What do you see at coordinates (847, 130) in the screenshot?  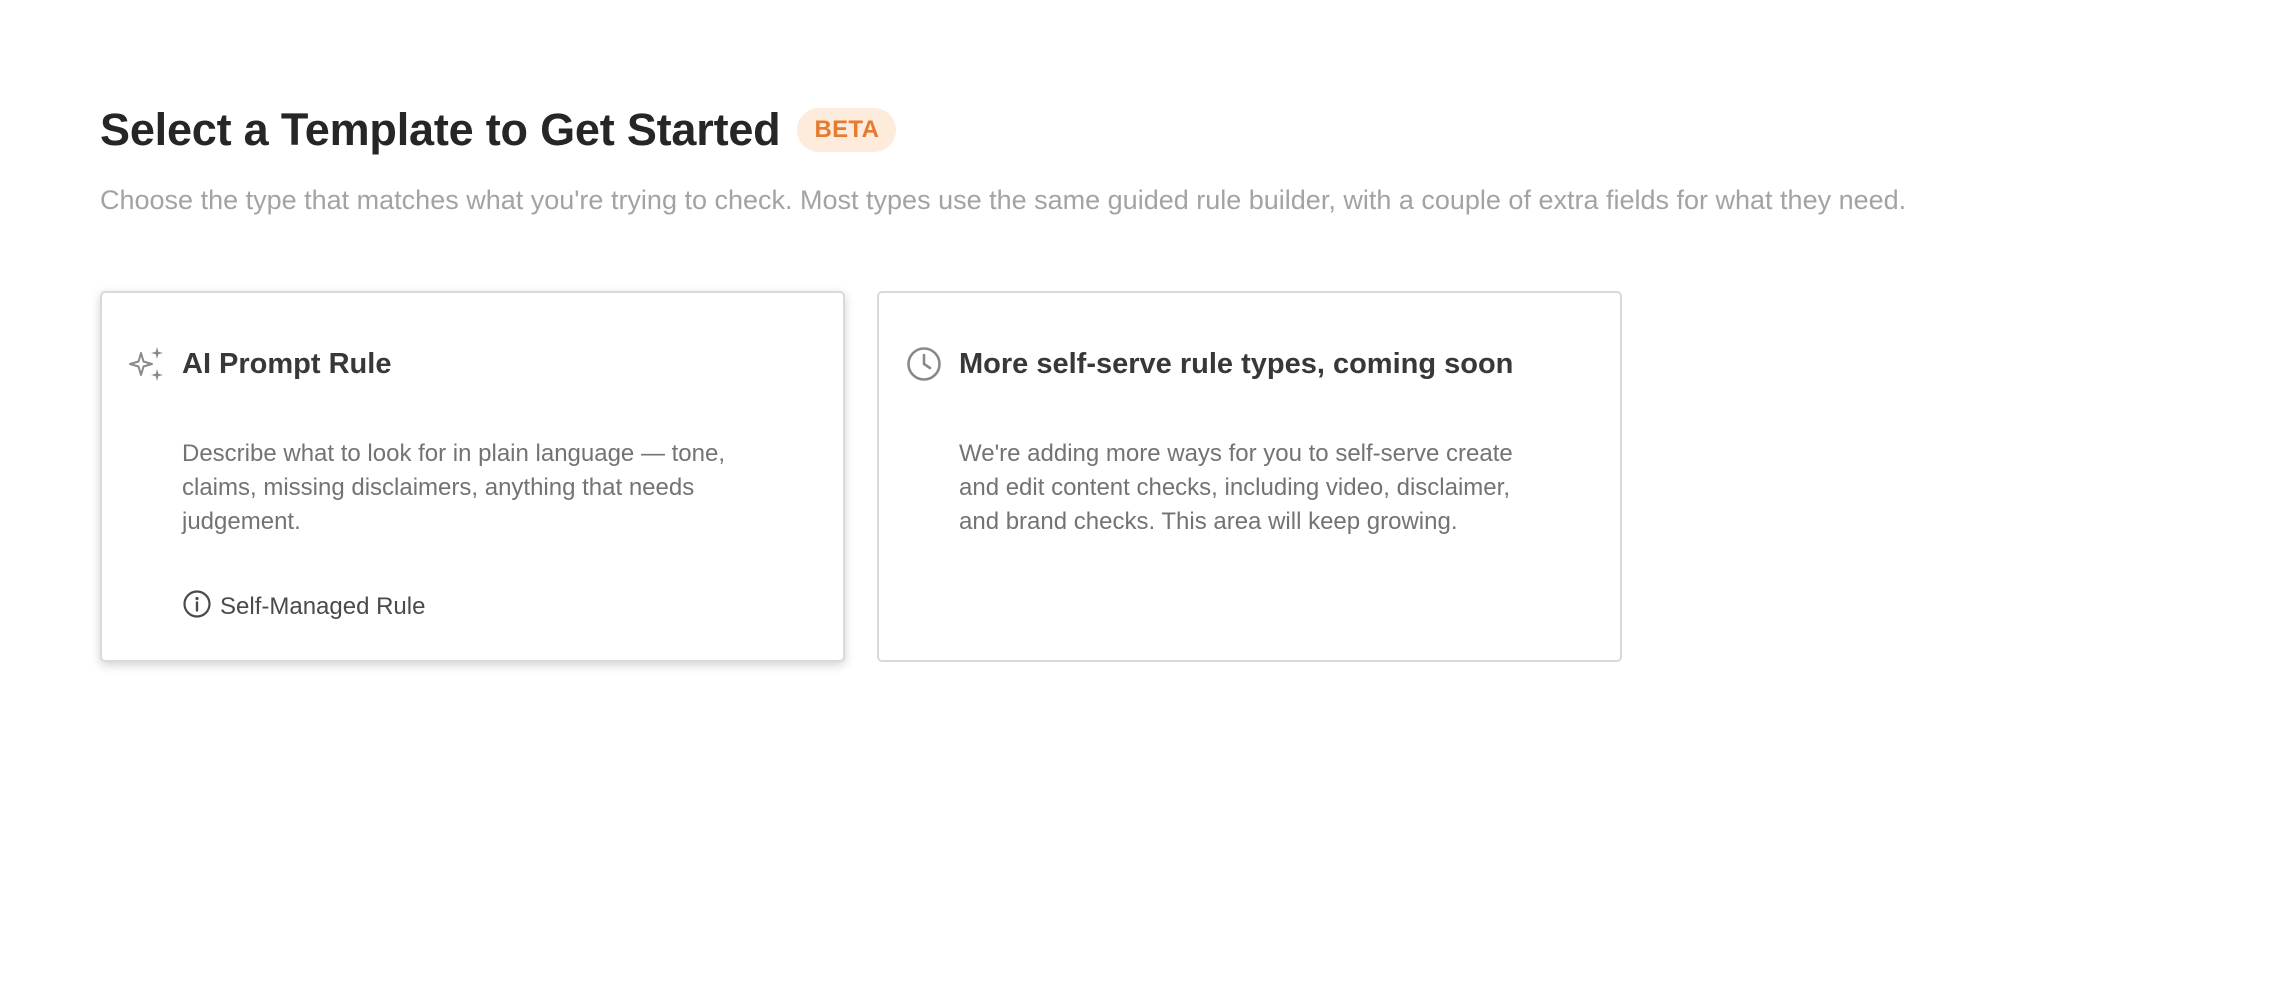 I see `beta-badge: BETA` at bounding box center [847, 130].